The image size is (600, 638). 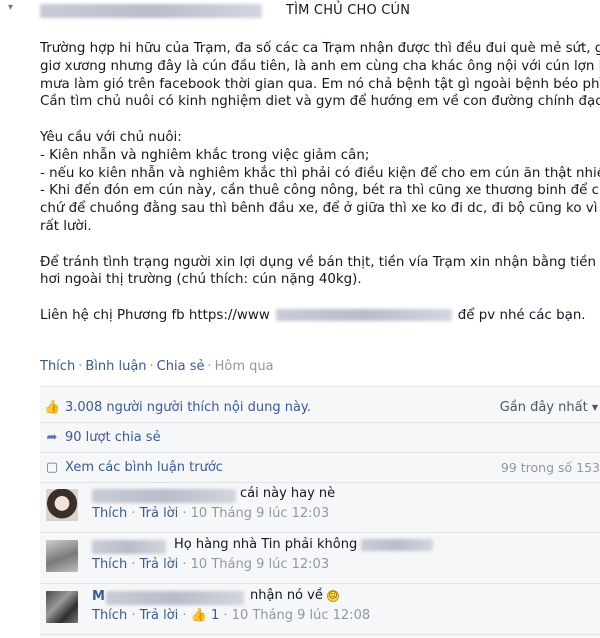 What do you see at coordinates (52, 467) in the screenshot?
I see `speech-bubble-icon: ▢` at bounding box center [52, 467].